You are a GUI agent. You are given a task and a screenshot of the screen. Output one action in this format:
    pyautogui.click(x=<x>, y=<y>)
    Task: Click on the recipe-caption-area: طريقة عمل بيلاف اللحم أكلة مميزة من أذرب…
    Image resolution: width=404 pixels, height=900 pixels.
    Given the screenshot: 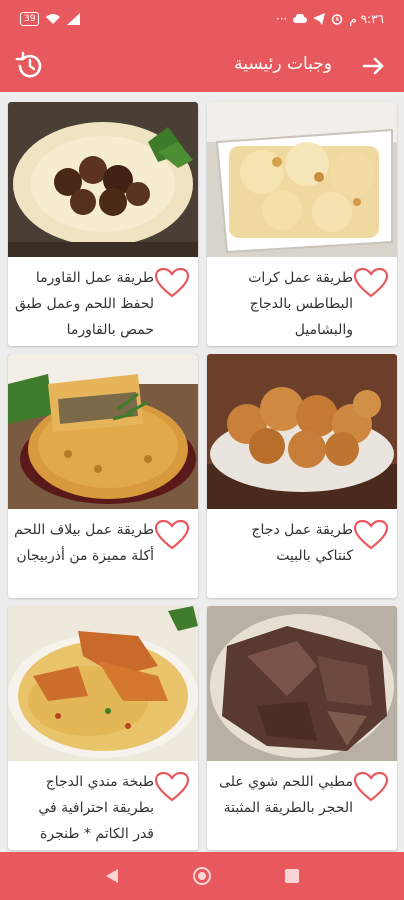 What is the action you would take?
    pyautogui.click(x=103, y=553)
    